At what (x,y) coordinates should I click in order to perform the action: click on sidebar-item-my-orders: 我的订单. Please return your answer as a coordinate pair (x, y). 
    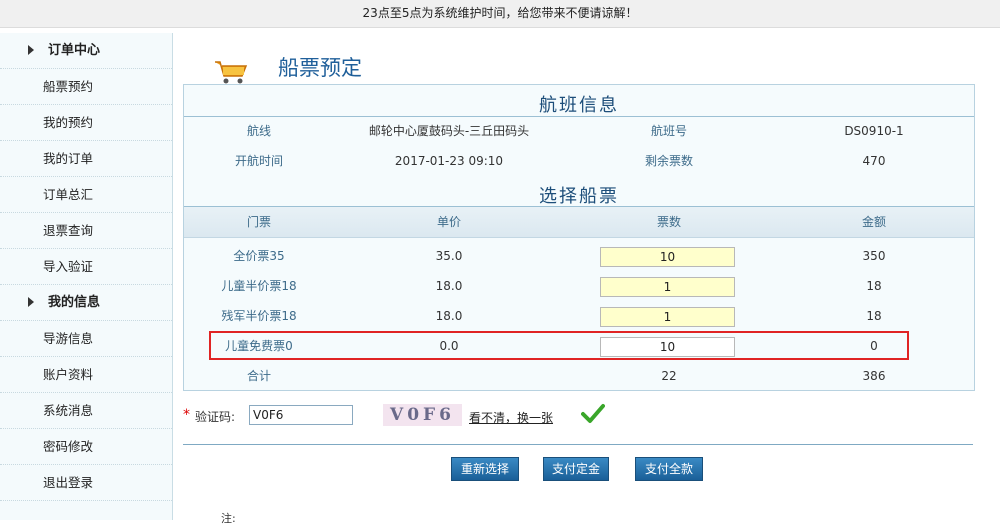
    Looking at the image, I should click on (86, 159).